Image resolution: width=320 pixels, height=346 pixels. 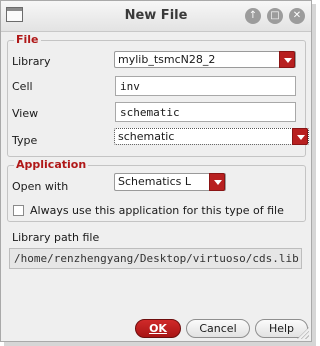 I want to click on cell-label: Cell, so click(x=22, y=86).